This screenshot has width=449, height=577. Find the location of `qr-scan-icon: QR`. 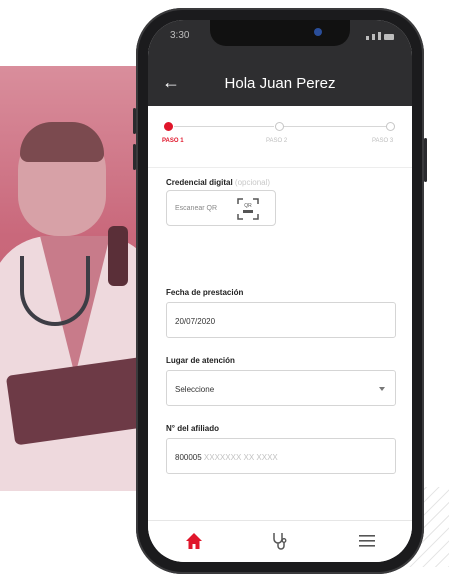

qr-scan-icon: QR is located at coordinates (248, 209).